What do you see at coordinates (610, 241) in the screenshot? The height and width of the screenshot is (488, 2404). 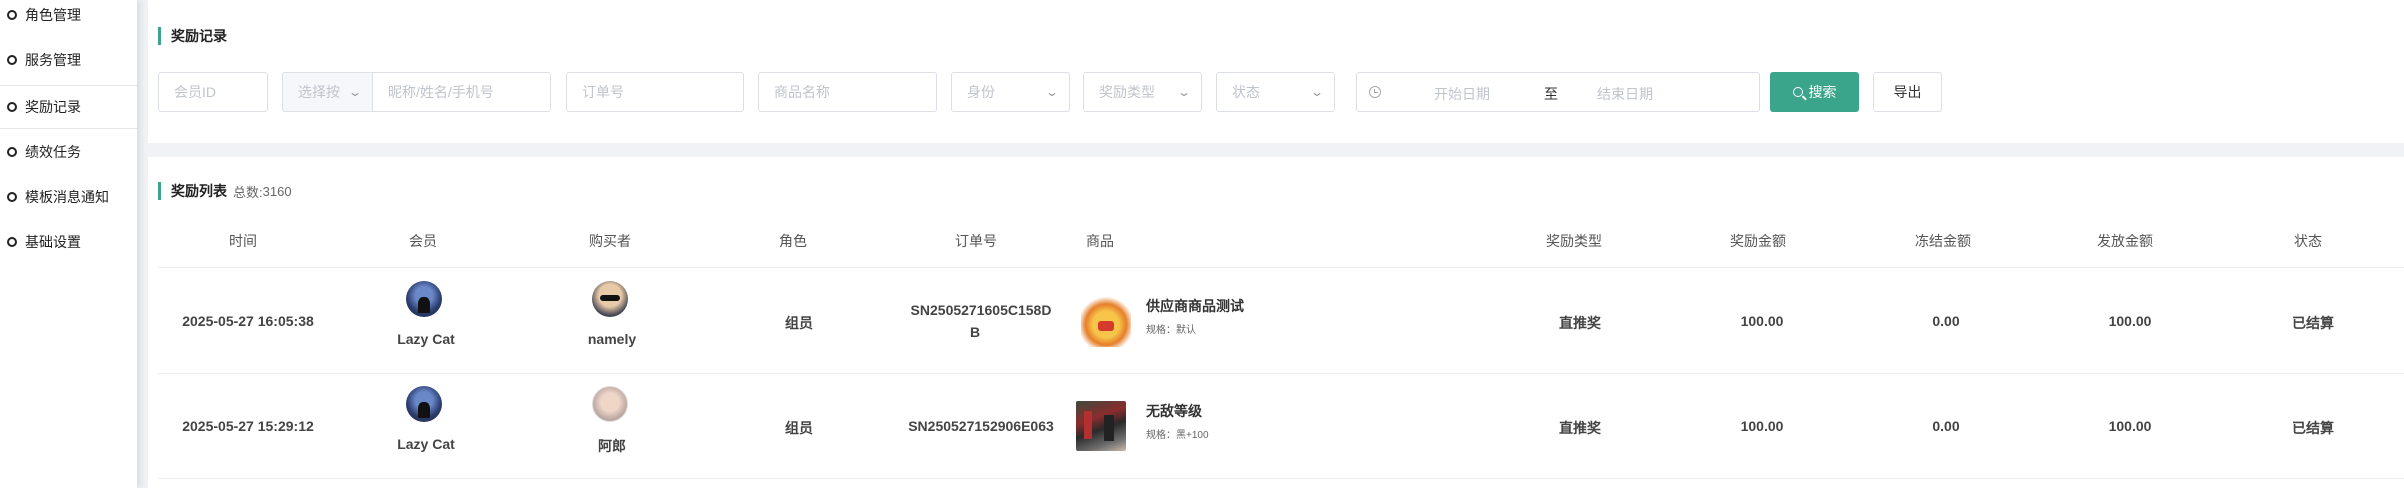 I see `column-header-buyer: 购买者` at bounding box center [610, 241].